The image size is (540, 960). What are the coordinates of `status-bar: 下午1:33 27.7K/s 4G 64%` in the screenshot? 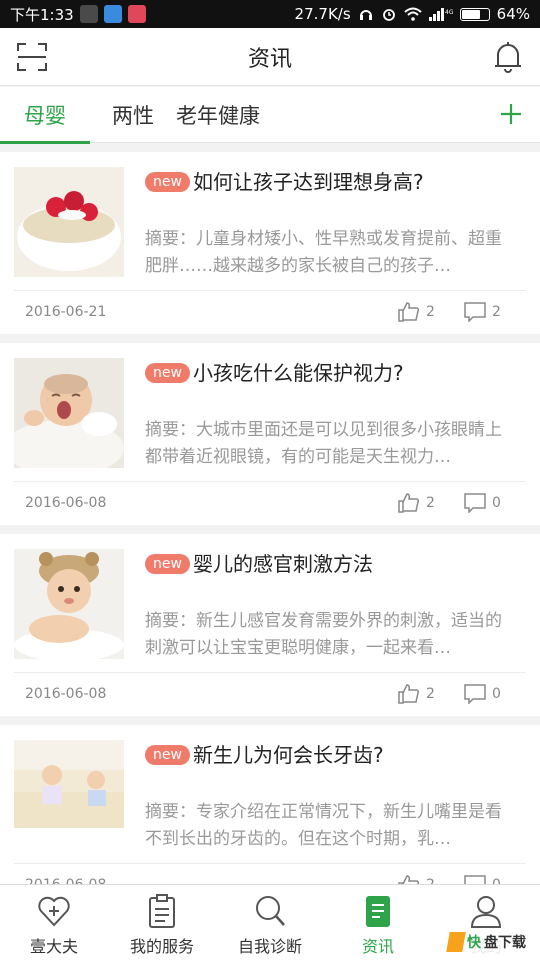 It's located at (270, 14).